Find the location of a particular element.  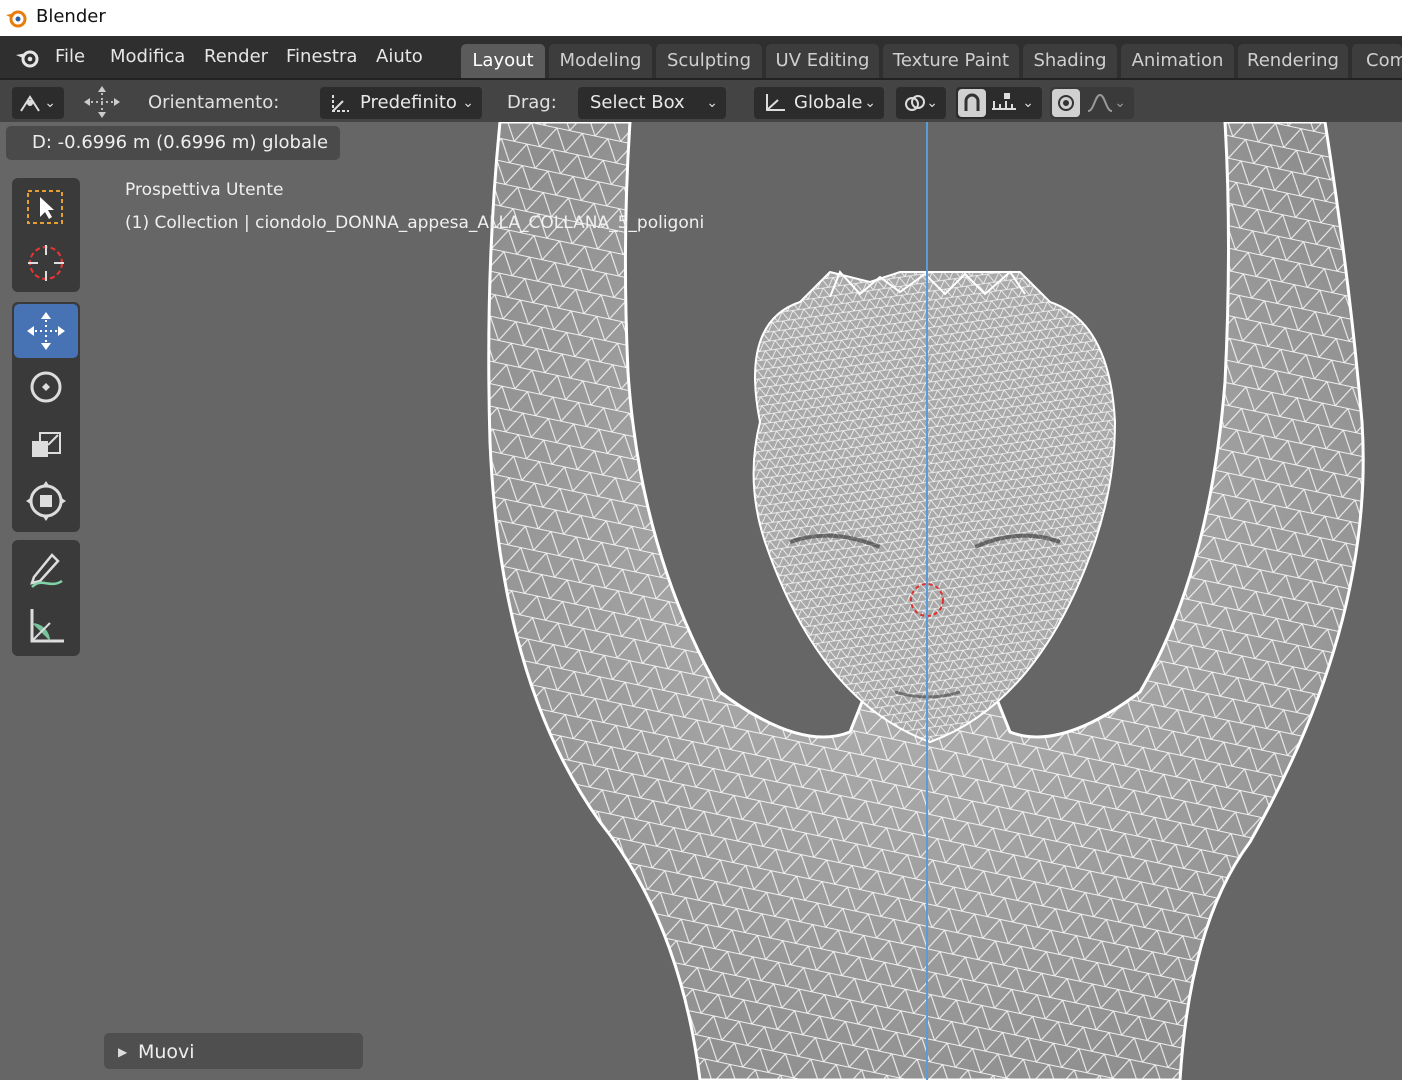

transform-icon is located at coordinates (46, 501).